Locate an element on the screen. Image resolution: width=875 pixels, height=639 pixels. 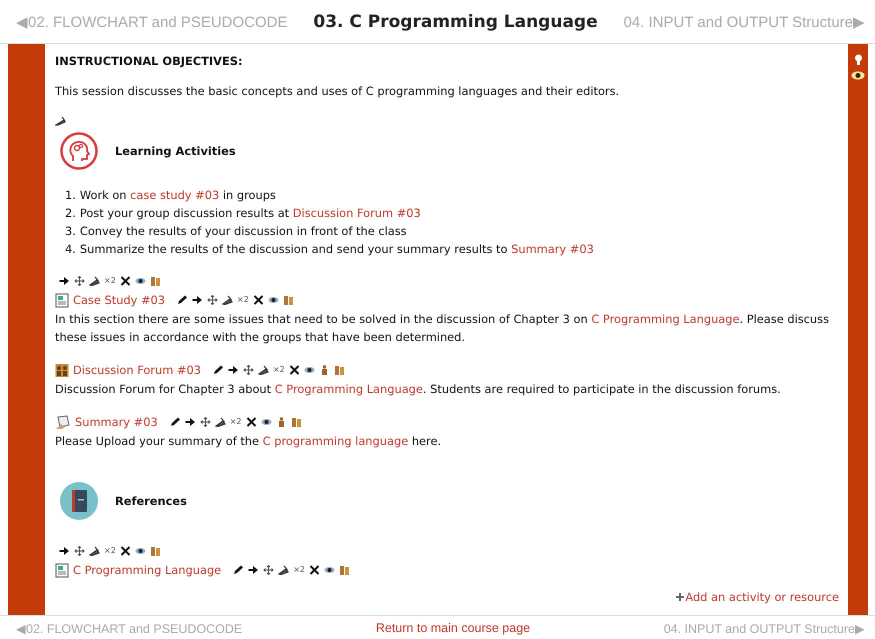
activity-description: In this section there are some issues that need to be solved in the discussion of Chapter 3 on C Programming Language. Please discuss these issues in accordance with the groups that have been determined. is located at coordinates (442, 328).